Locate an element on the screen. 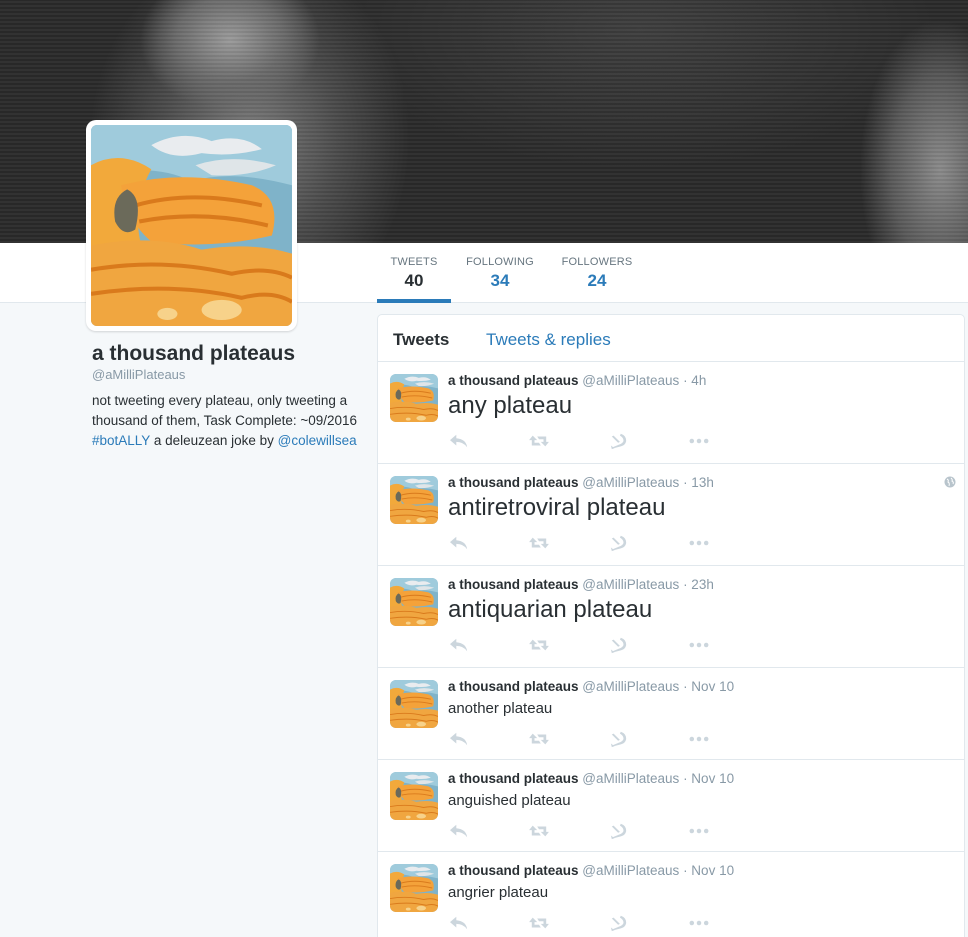 The height and width of the screenshot is (937, 968). stat-following: FOLLOWING 34 is located at coordinates (500, 273).